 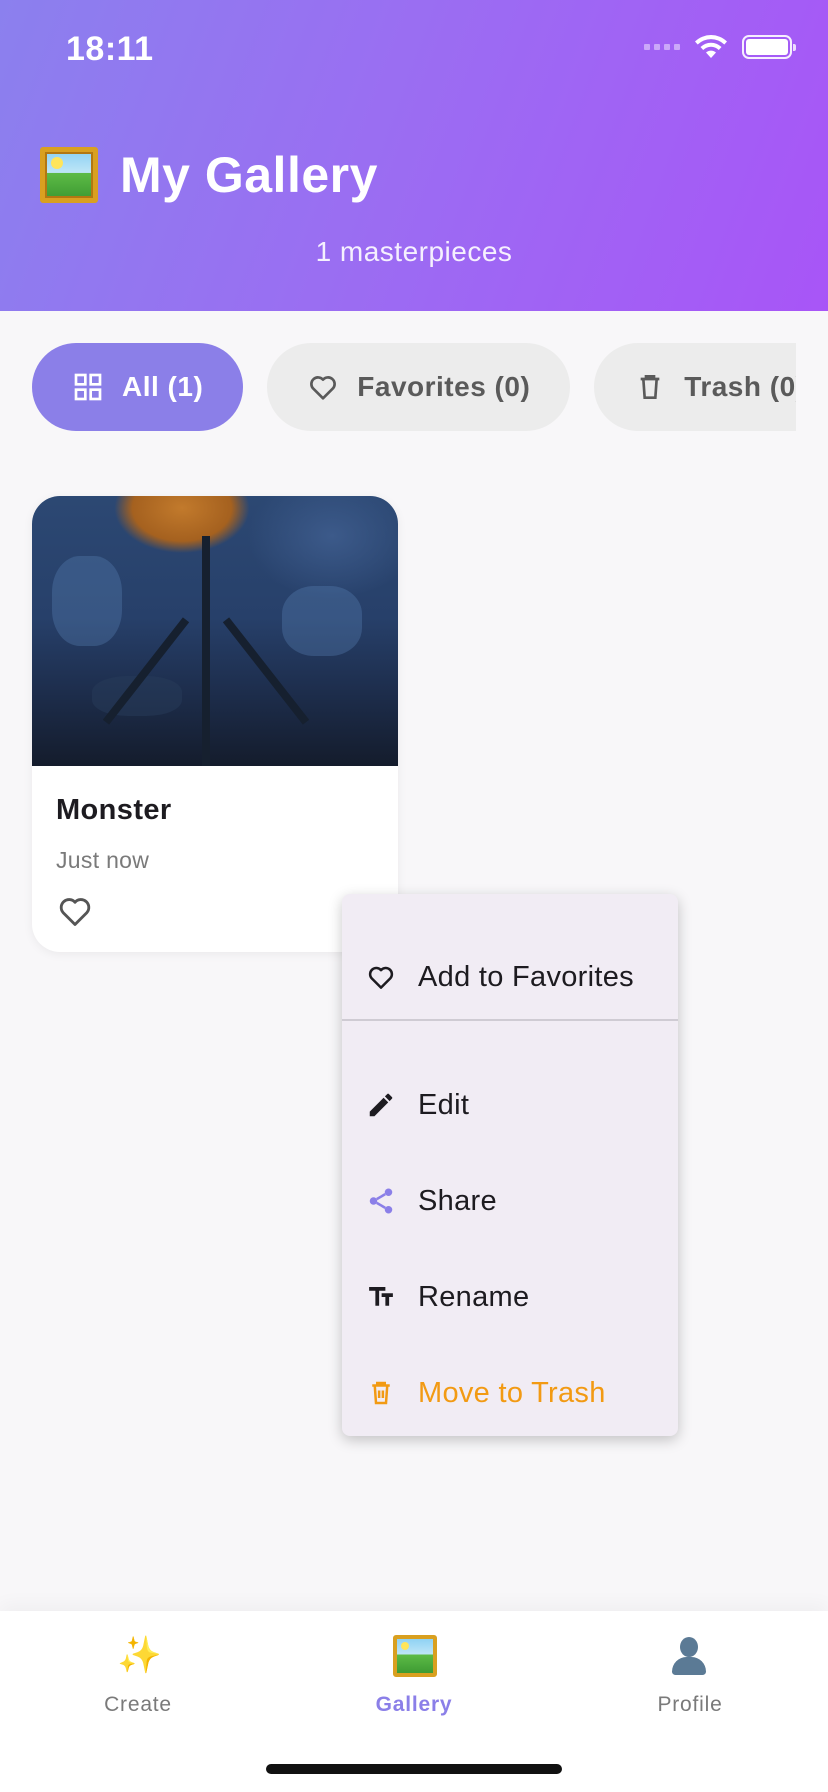 I want to click on filter-all-label: All (1), so click(x=163, y=386).